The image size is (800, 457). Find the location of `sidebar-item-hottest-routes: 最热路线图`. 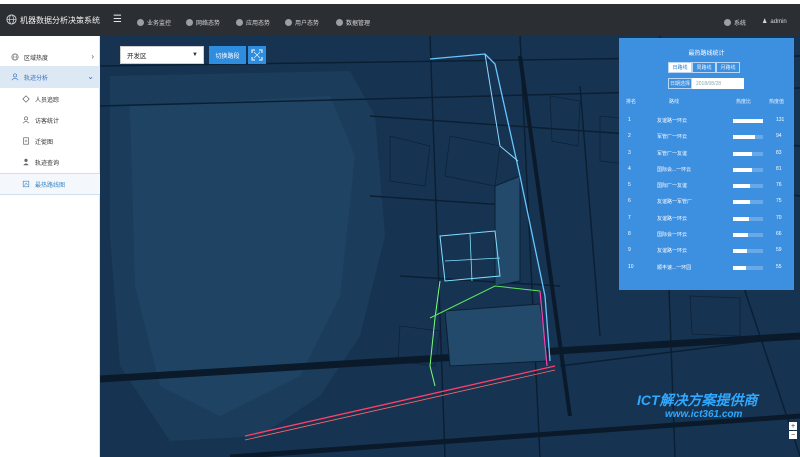

sidebar-item-hottest-routes: 最热路线图 is located at coordinates (50, 184).